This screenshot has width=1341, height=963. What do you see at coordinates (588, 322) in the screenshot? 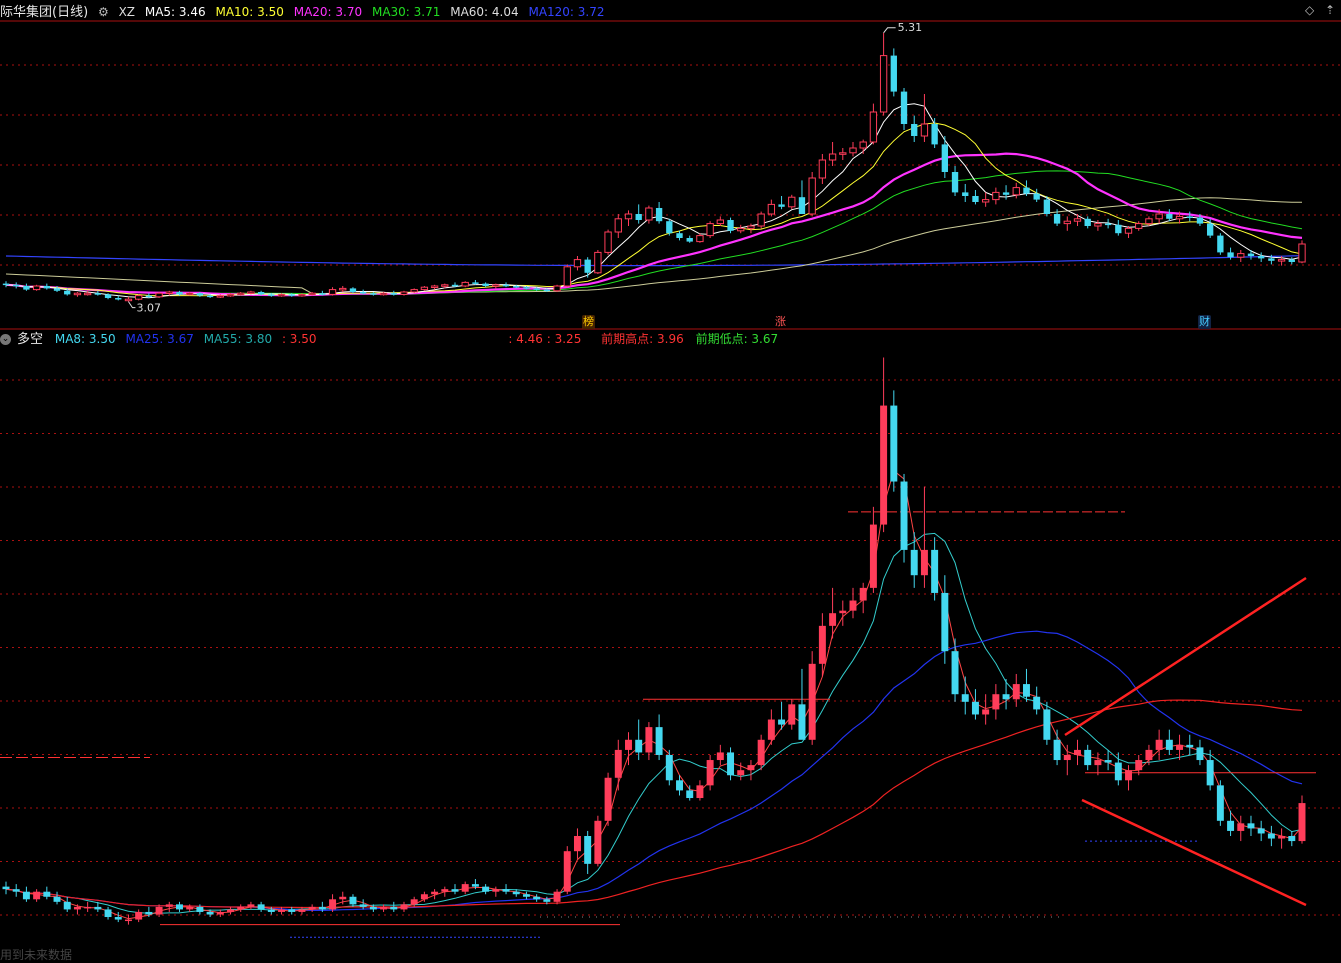
I see `marker-bang: 榜` at bounding box center [588, 322].